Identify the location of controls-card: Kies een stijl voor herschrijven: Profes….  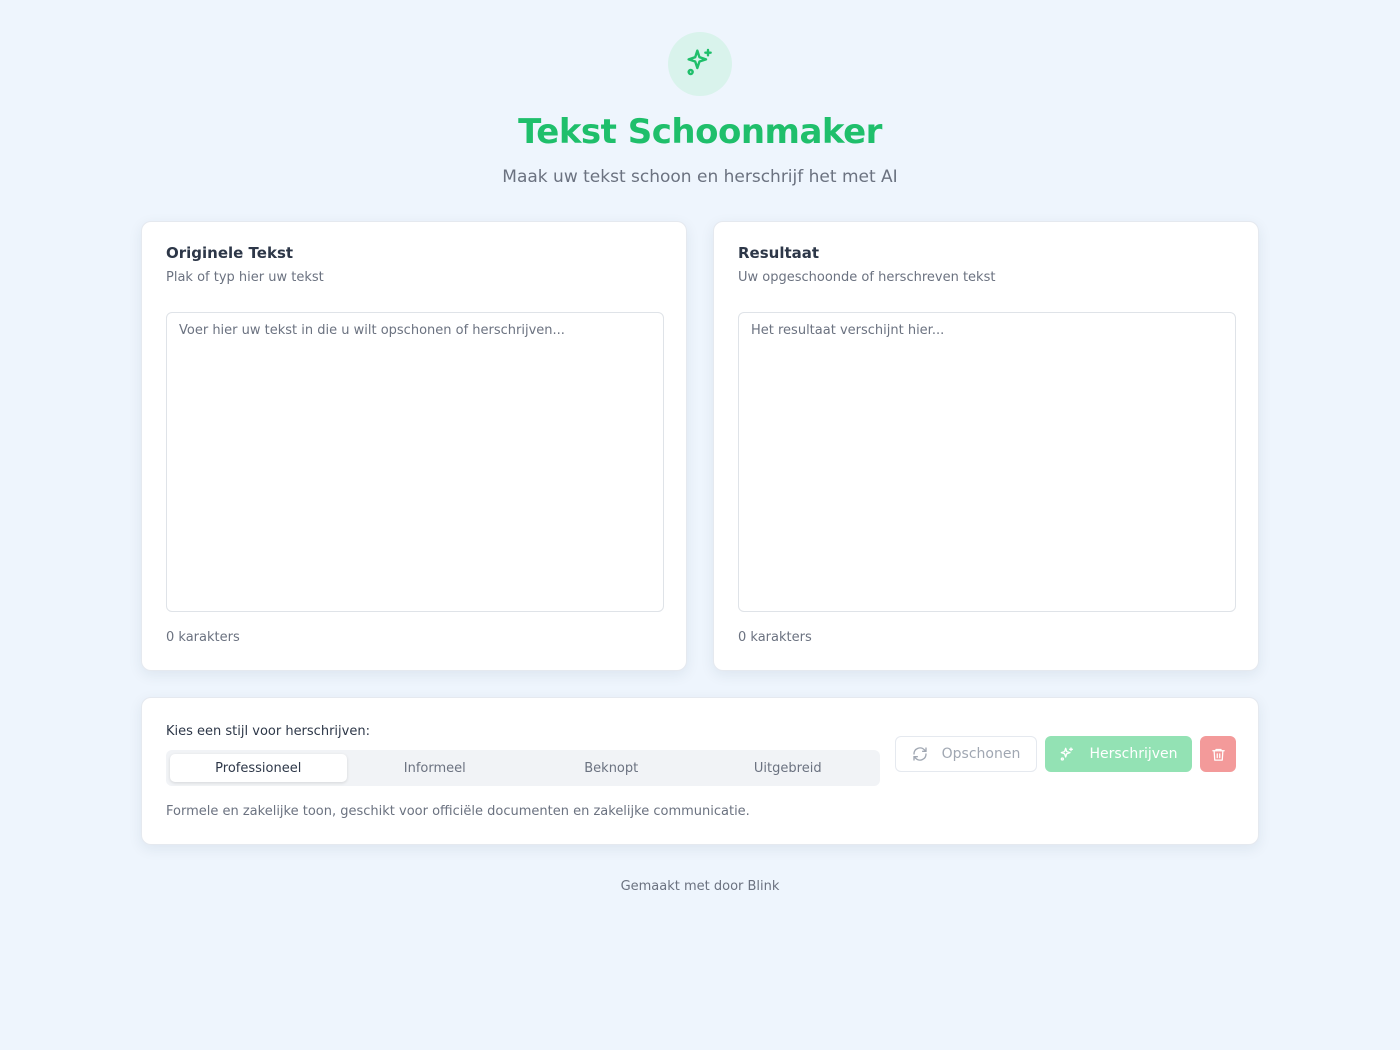
(700, 771).